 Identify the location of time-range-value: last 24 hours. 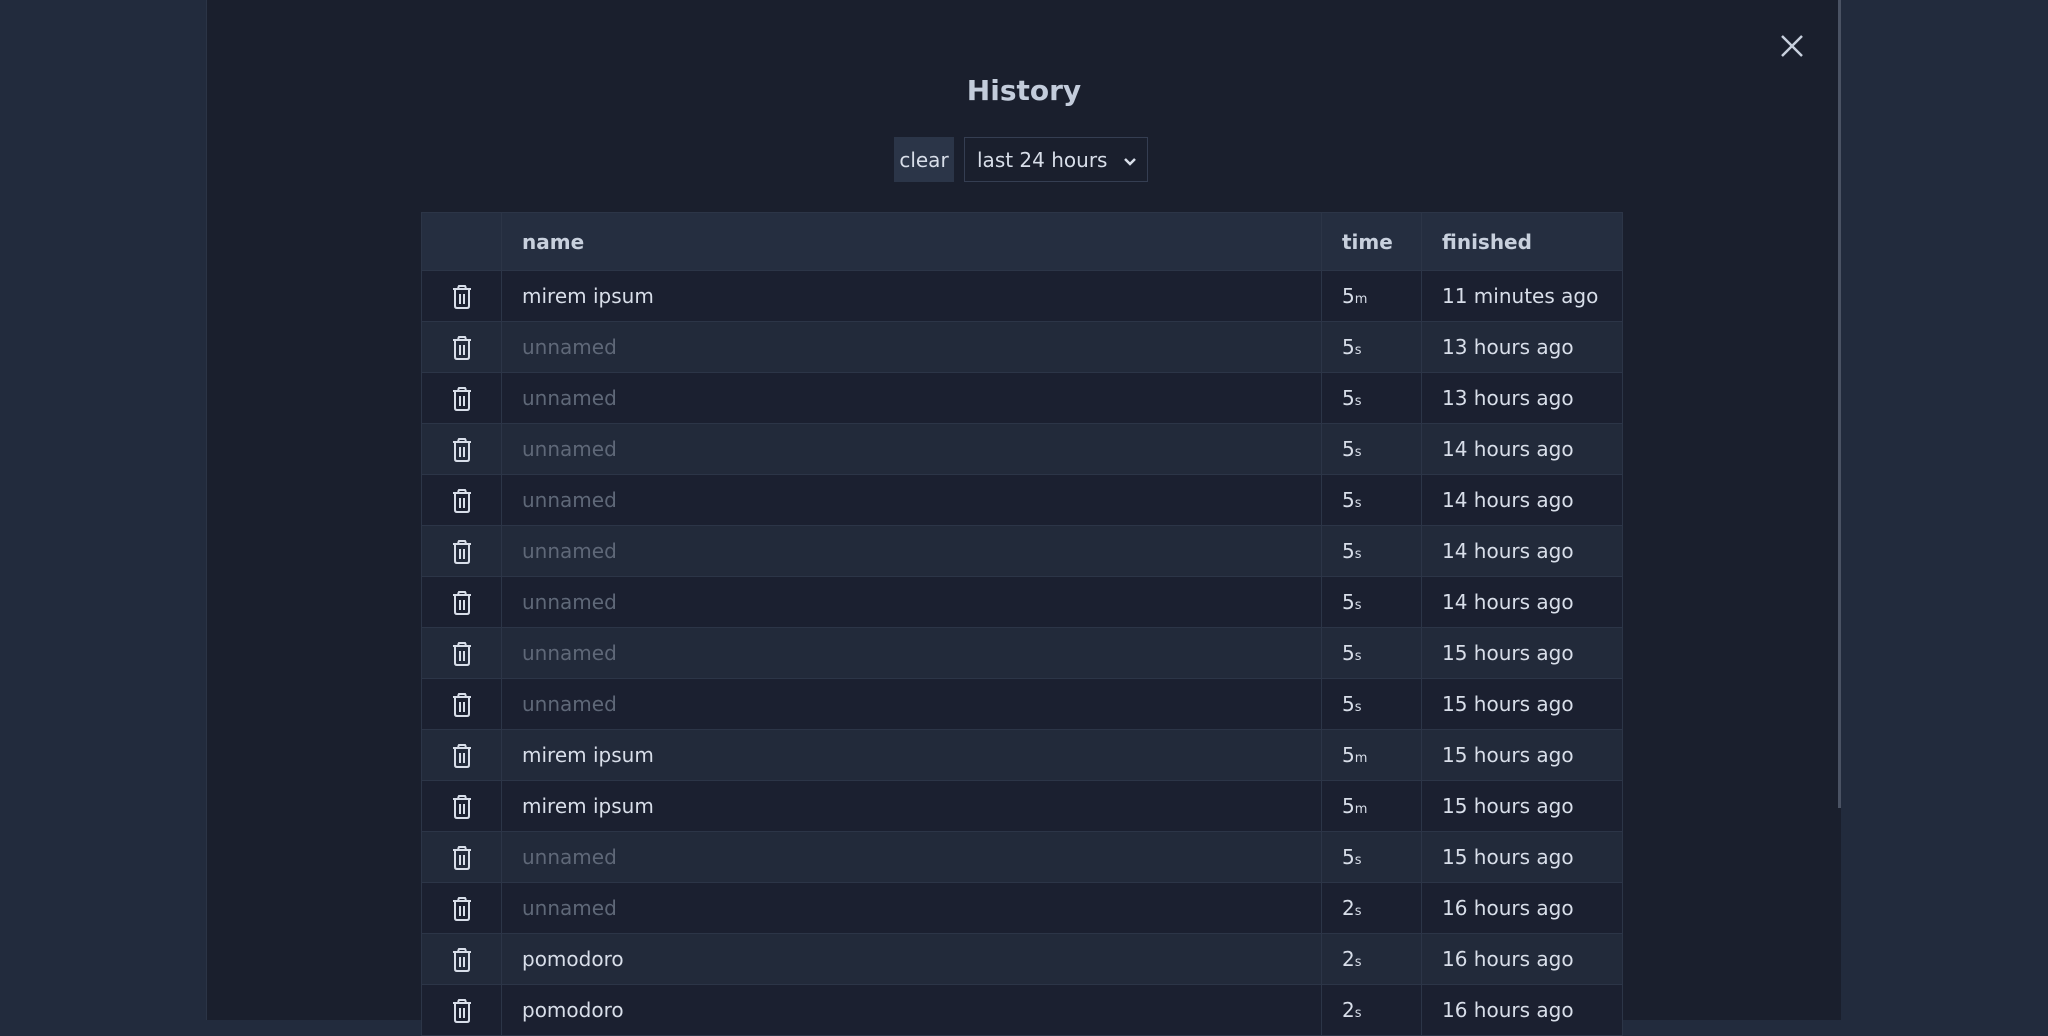
(1042, 159).